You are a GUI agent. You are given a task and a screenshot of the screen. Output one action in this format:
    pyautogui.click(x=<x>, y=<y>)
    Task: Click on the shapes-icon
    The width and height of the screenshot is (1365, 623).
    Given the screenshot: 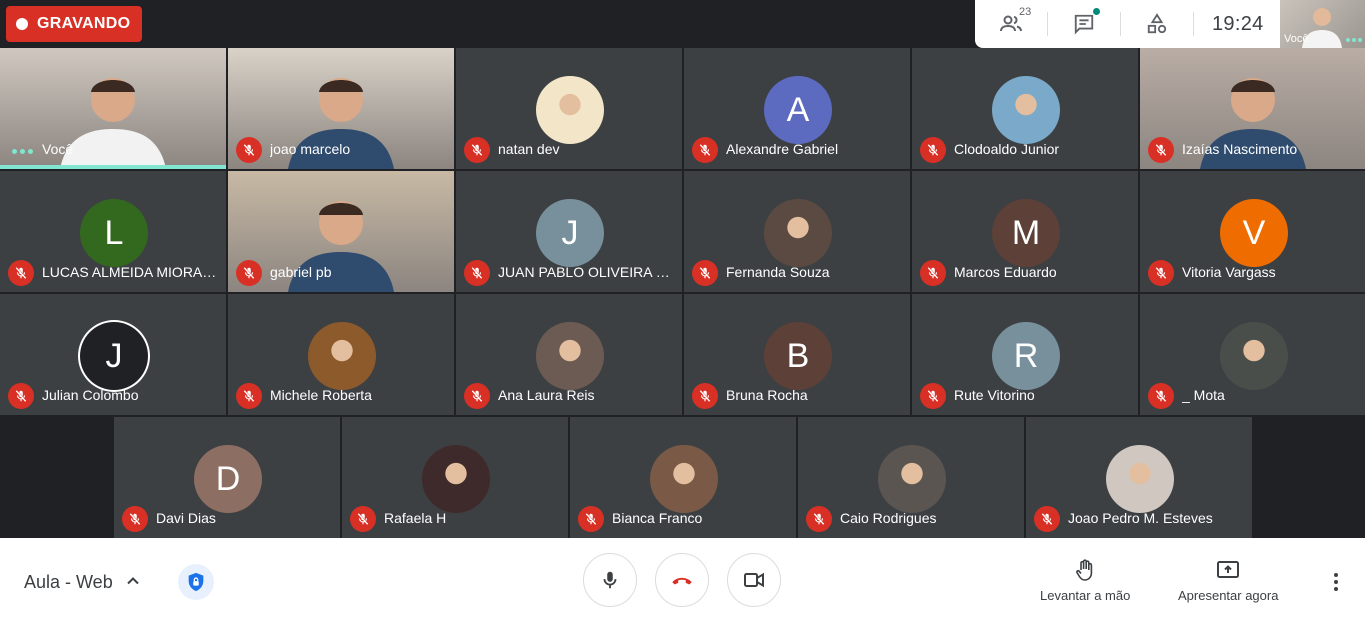 What is the action you would take?
    pyautogui.click(x=1157, y=23)
    